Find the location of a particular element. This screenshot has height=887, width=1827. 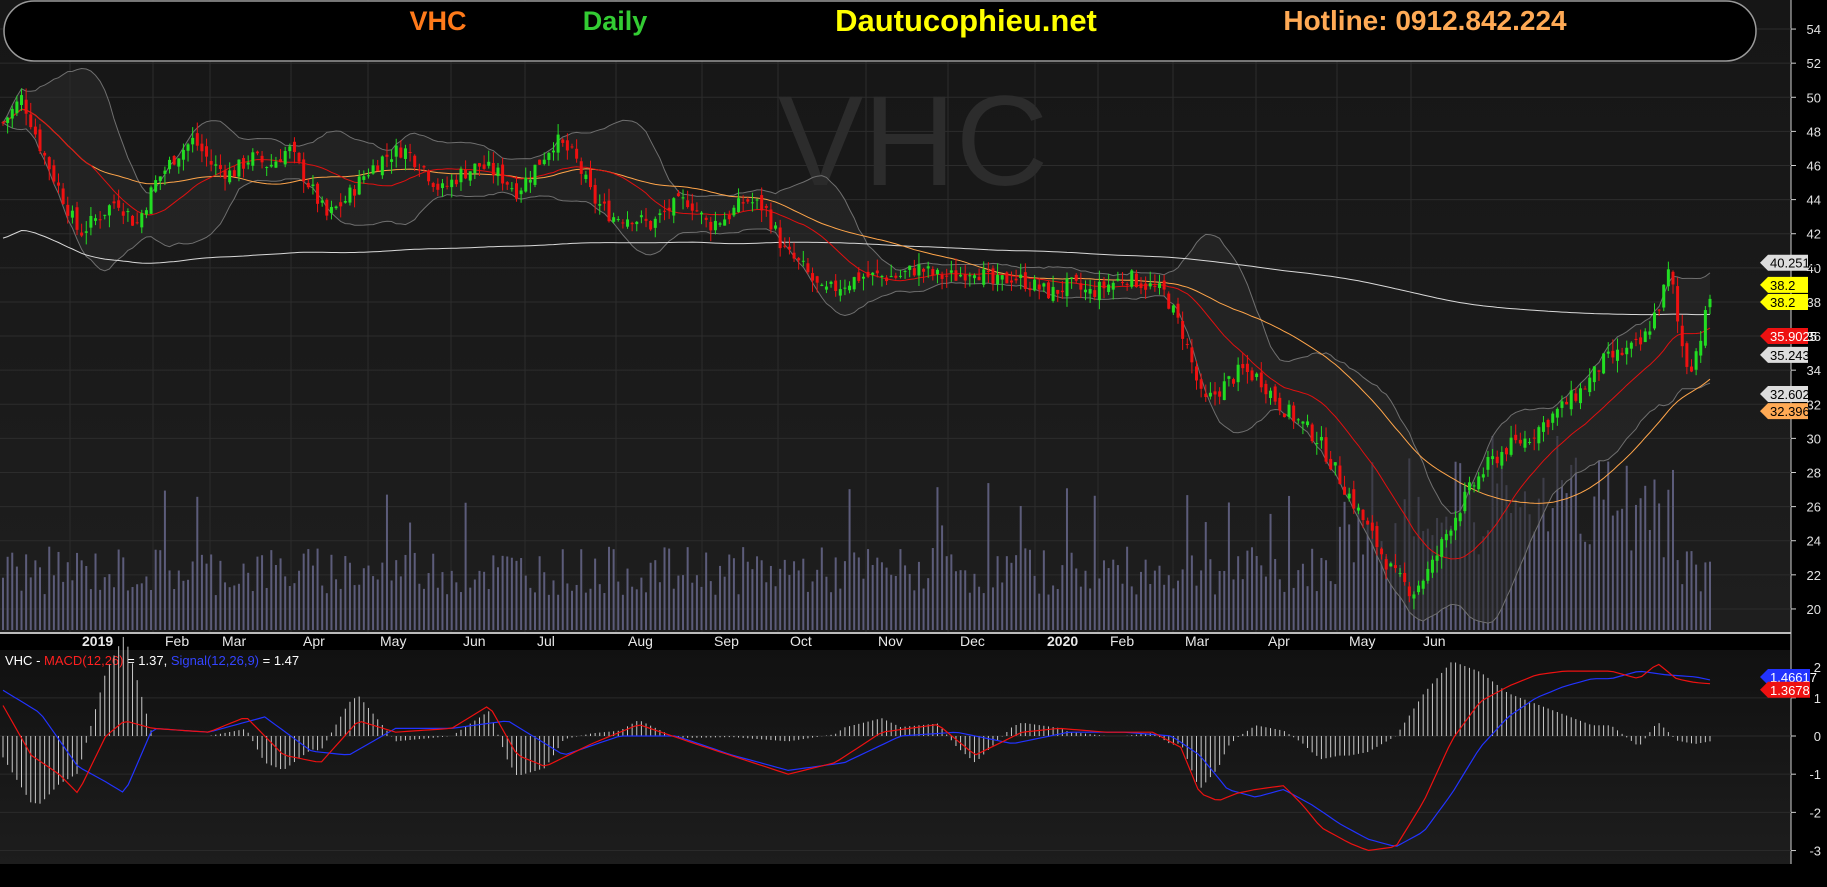

time-axis-label: May is located at coordinates (1362, 641).